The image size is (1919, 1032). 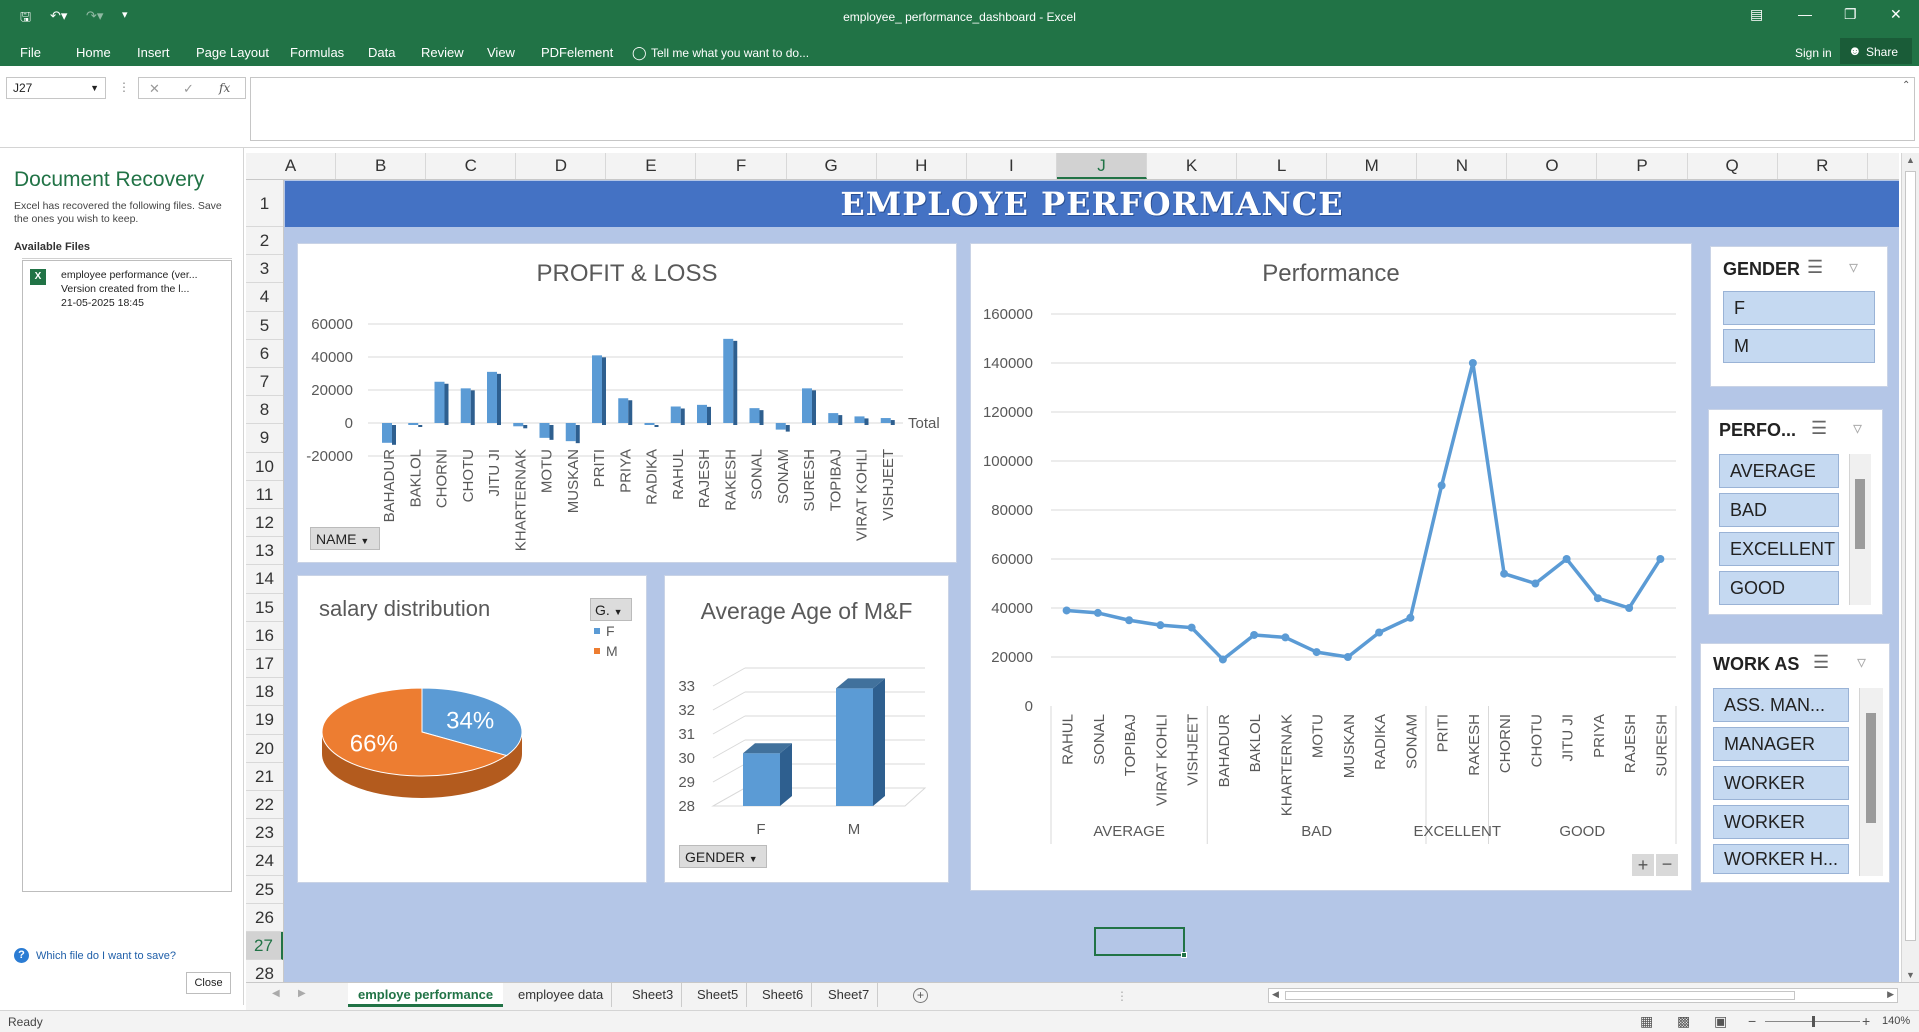 I want to click on row-header-12: 12, so click(x=264, y=523).